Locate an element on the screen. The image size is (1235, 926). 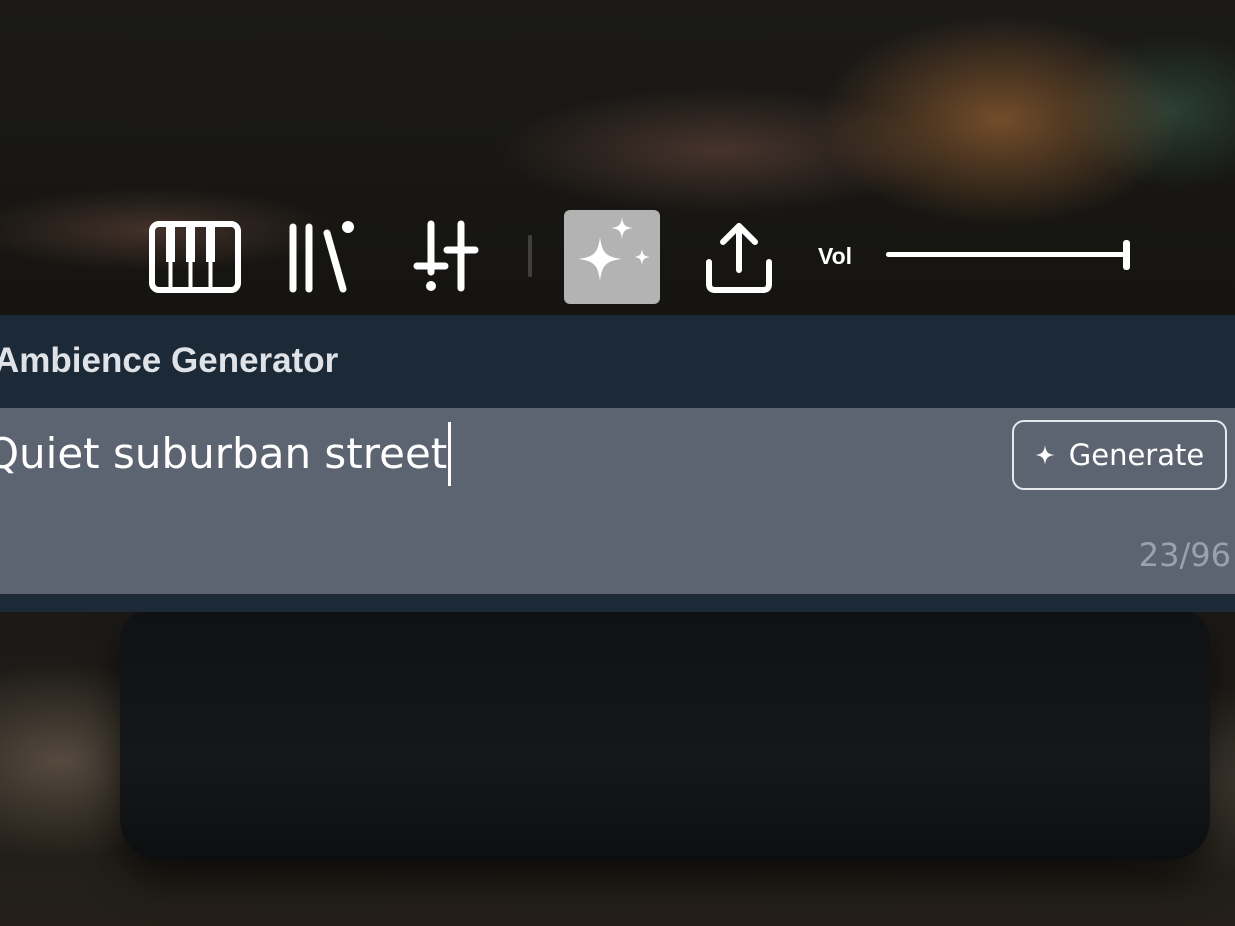
sparkles-icon is located at coordinates (612, 257).